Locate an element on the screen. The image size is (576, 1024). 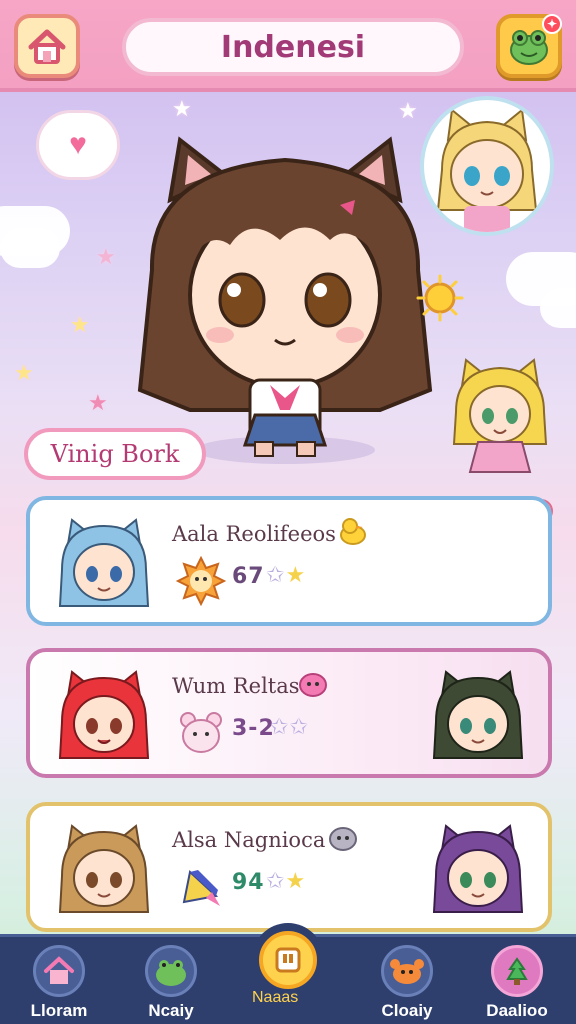
roster-card: Aala Reolifeeos 67 ✩★ is located at coordinates (289, 561).